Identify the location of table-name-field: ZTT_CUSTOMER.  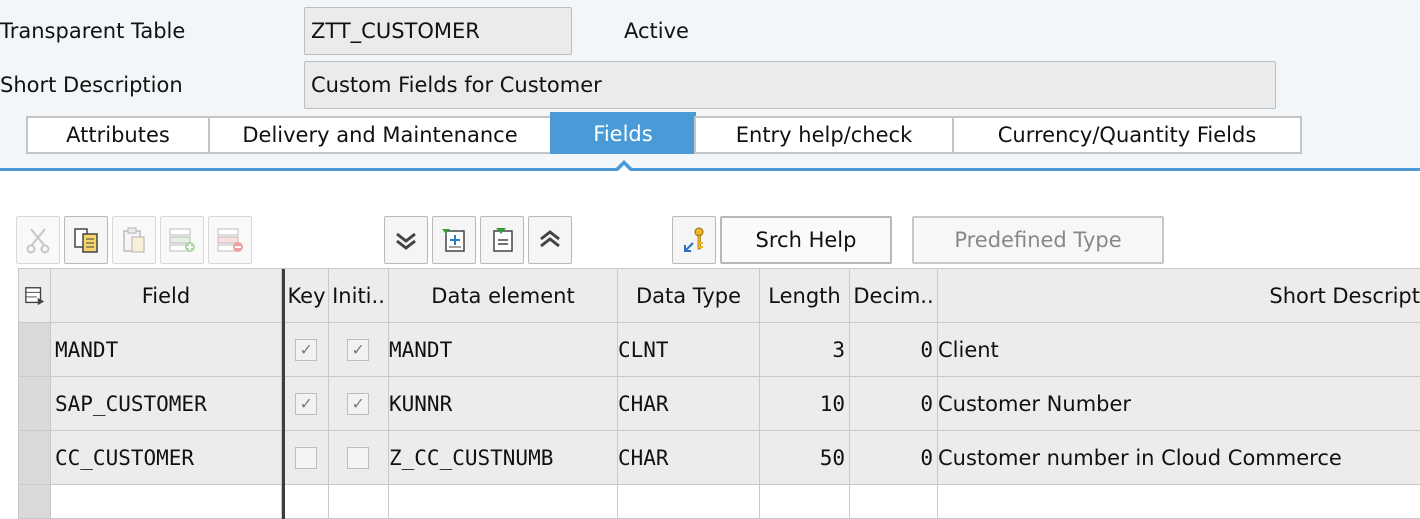
(438, 31).